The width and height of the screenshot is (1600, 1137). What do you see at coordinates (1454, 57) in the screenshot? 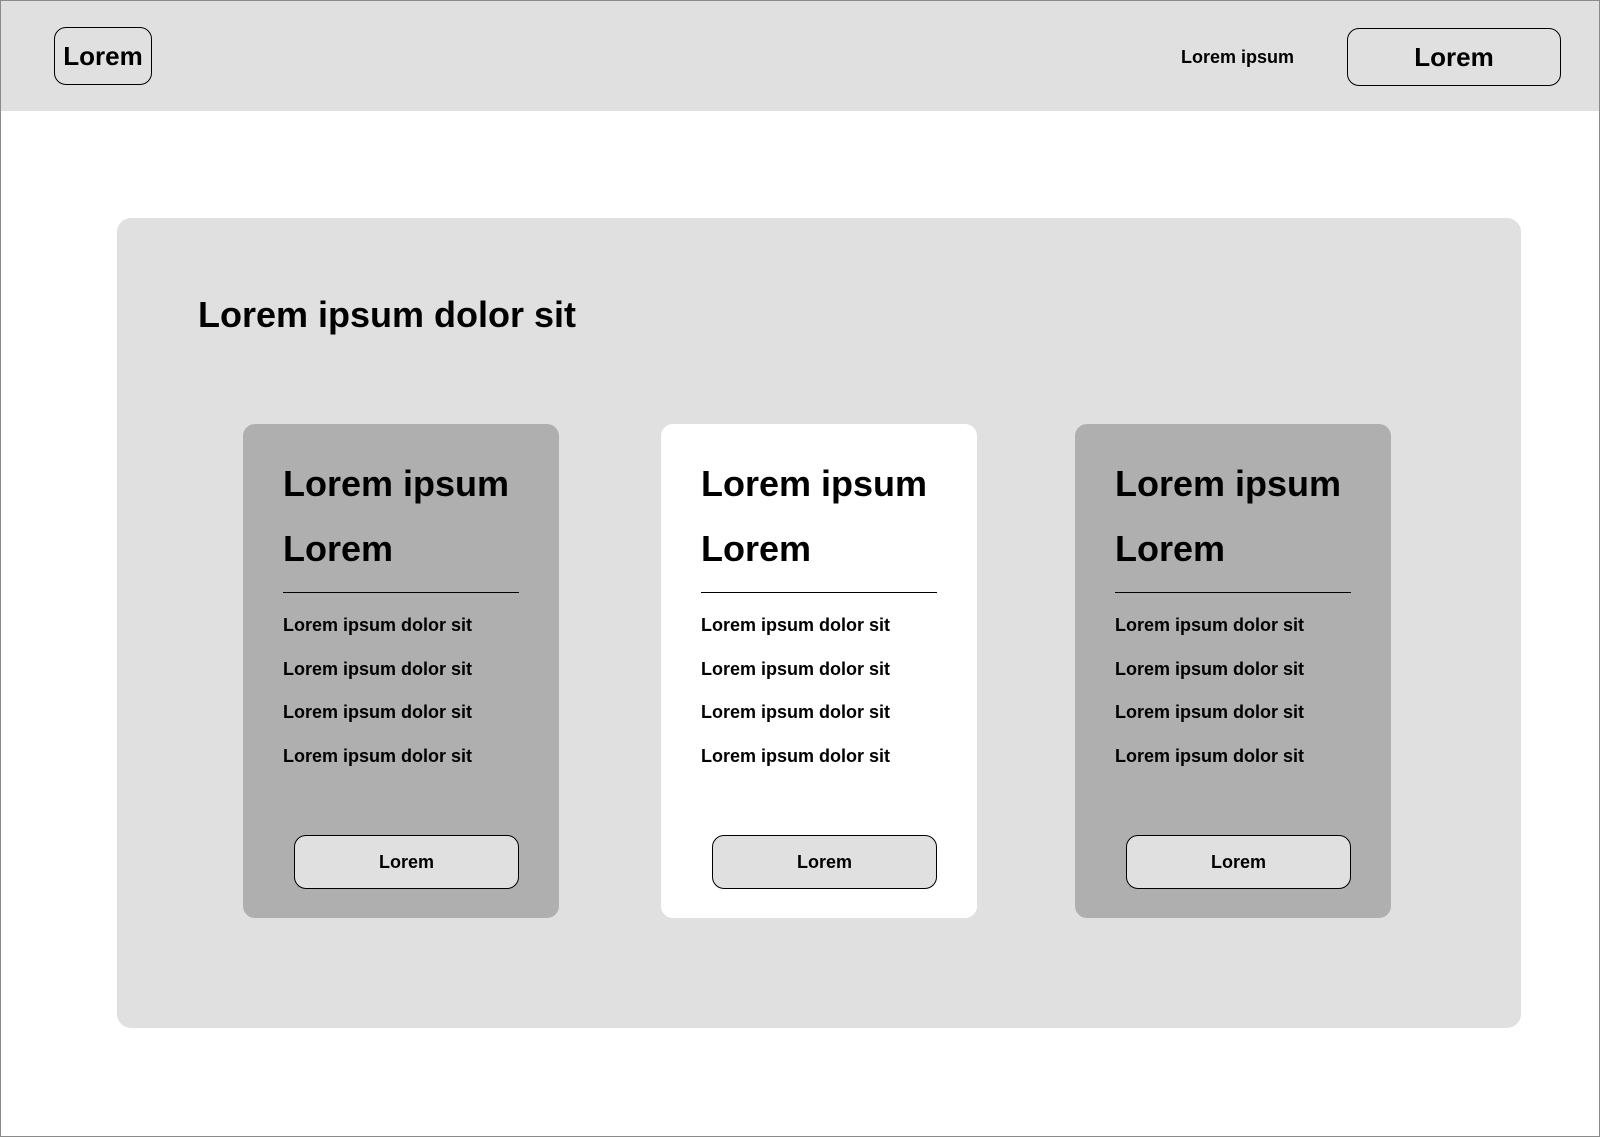
I see `header-cta-button: Lorem` at bounding box center [1454, 57].